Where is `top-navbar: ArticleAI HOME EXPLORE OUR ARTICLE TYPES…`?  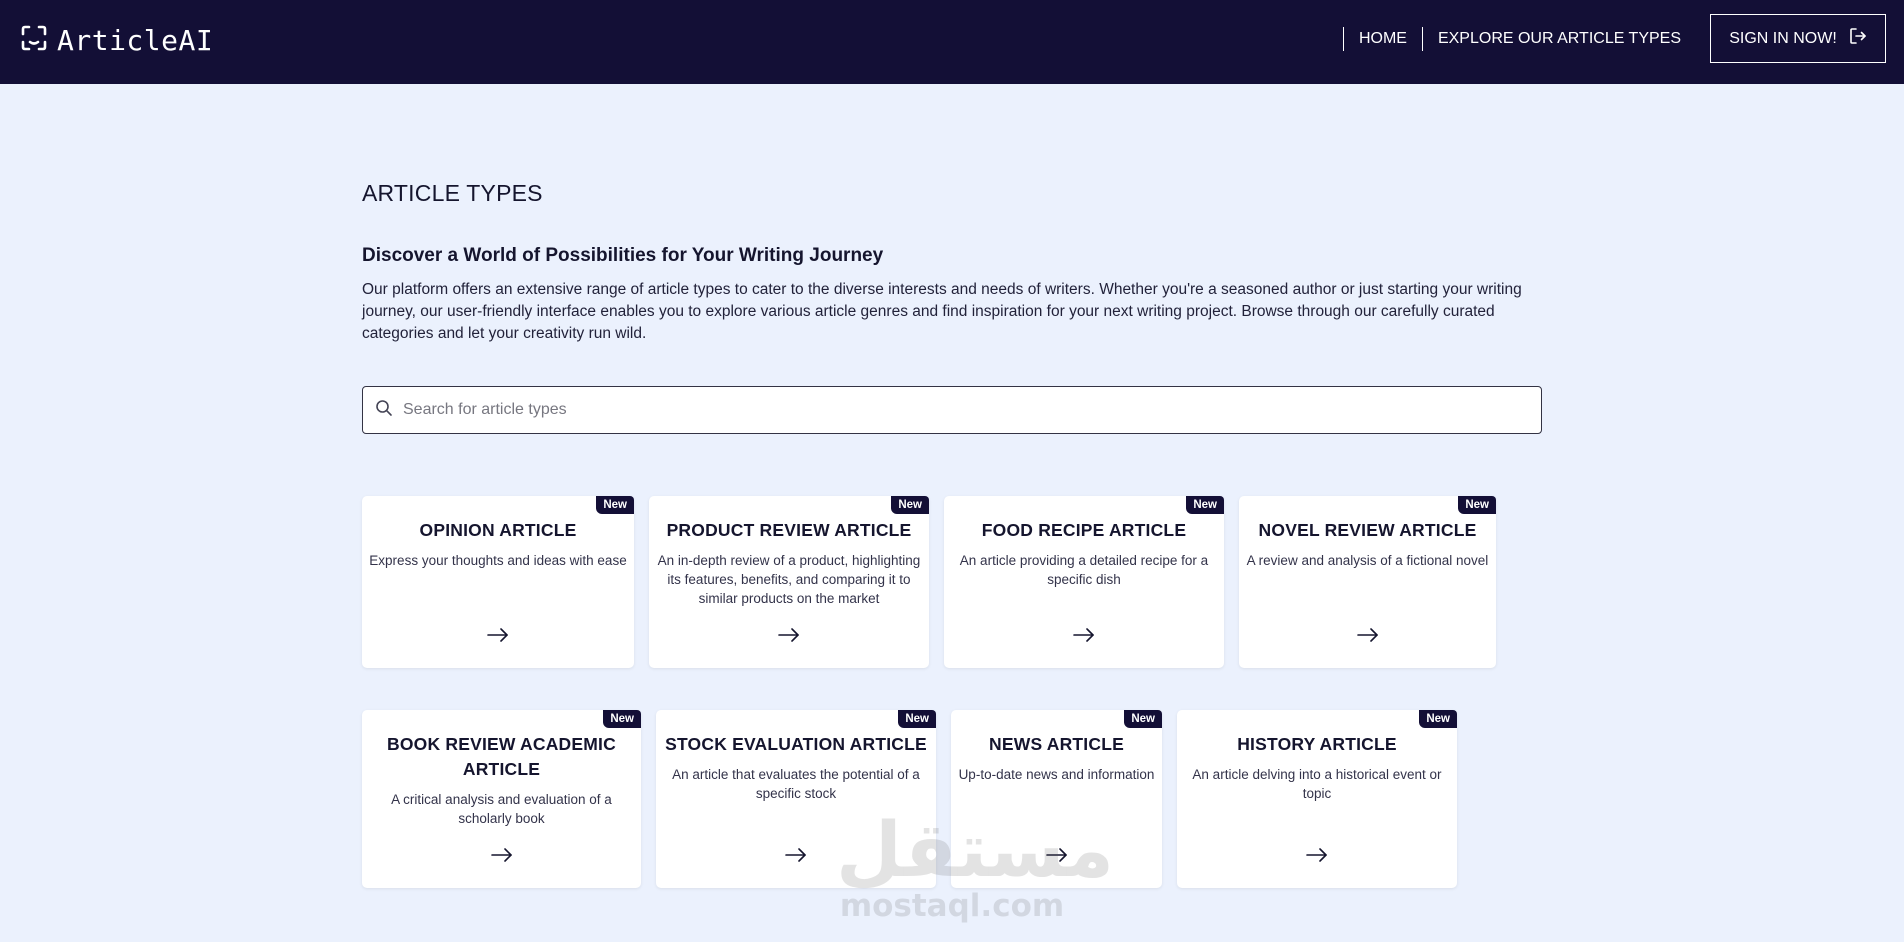
top-navbar: ArticleAI HOME EXPLORE OUR ARTICLE TYPES… is located at coordinates (952, 42).